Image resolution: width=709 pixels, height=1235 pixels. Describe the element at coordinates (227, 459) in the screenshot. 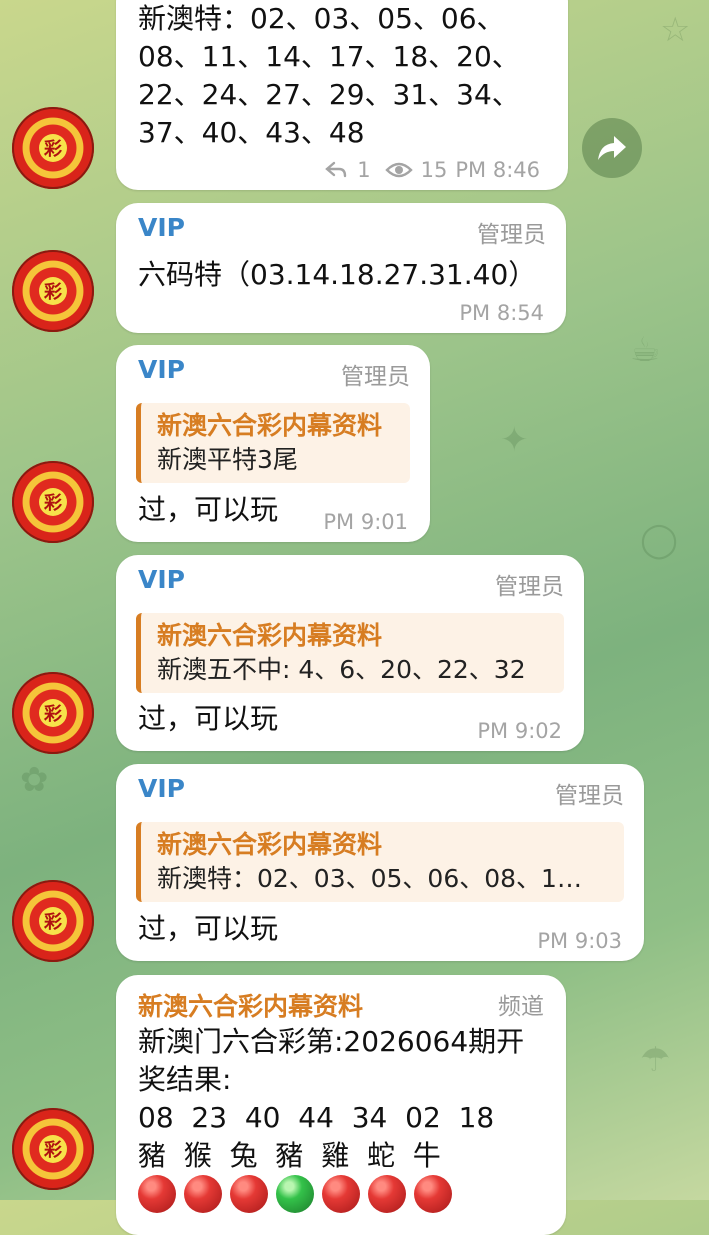

I see `quote-body: 新澳平特3尾` at that location.